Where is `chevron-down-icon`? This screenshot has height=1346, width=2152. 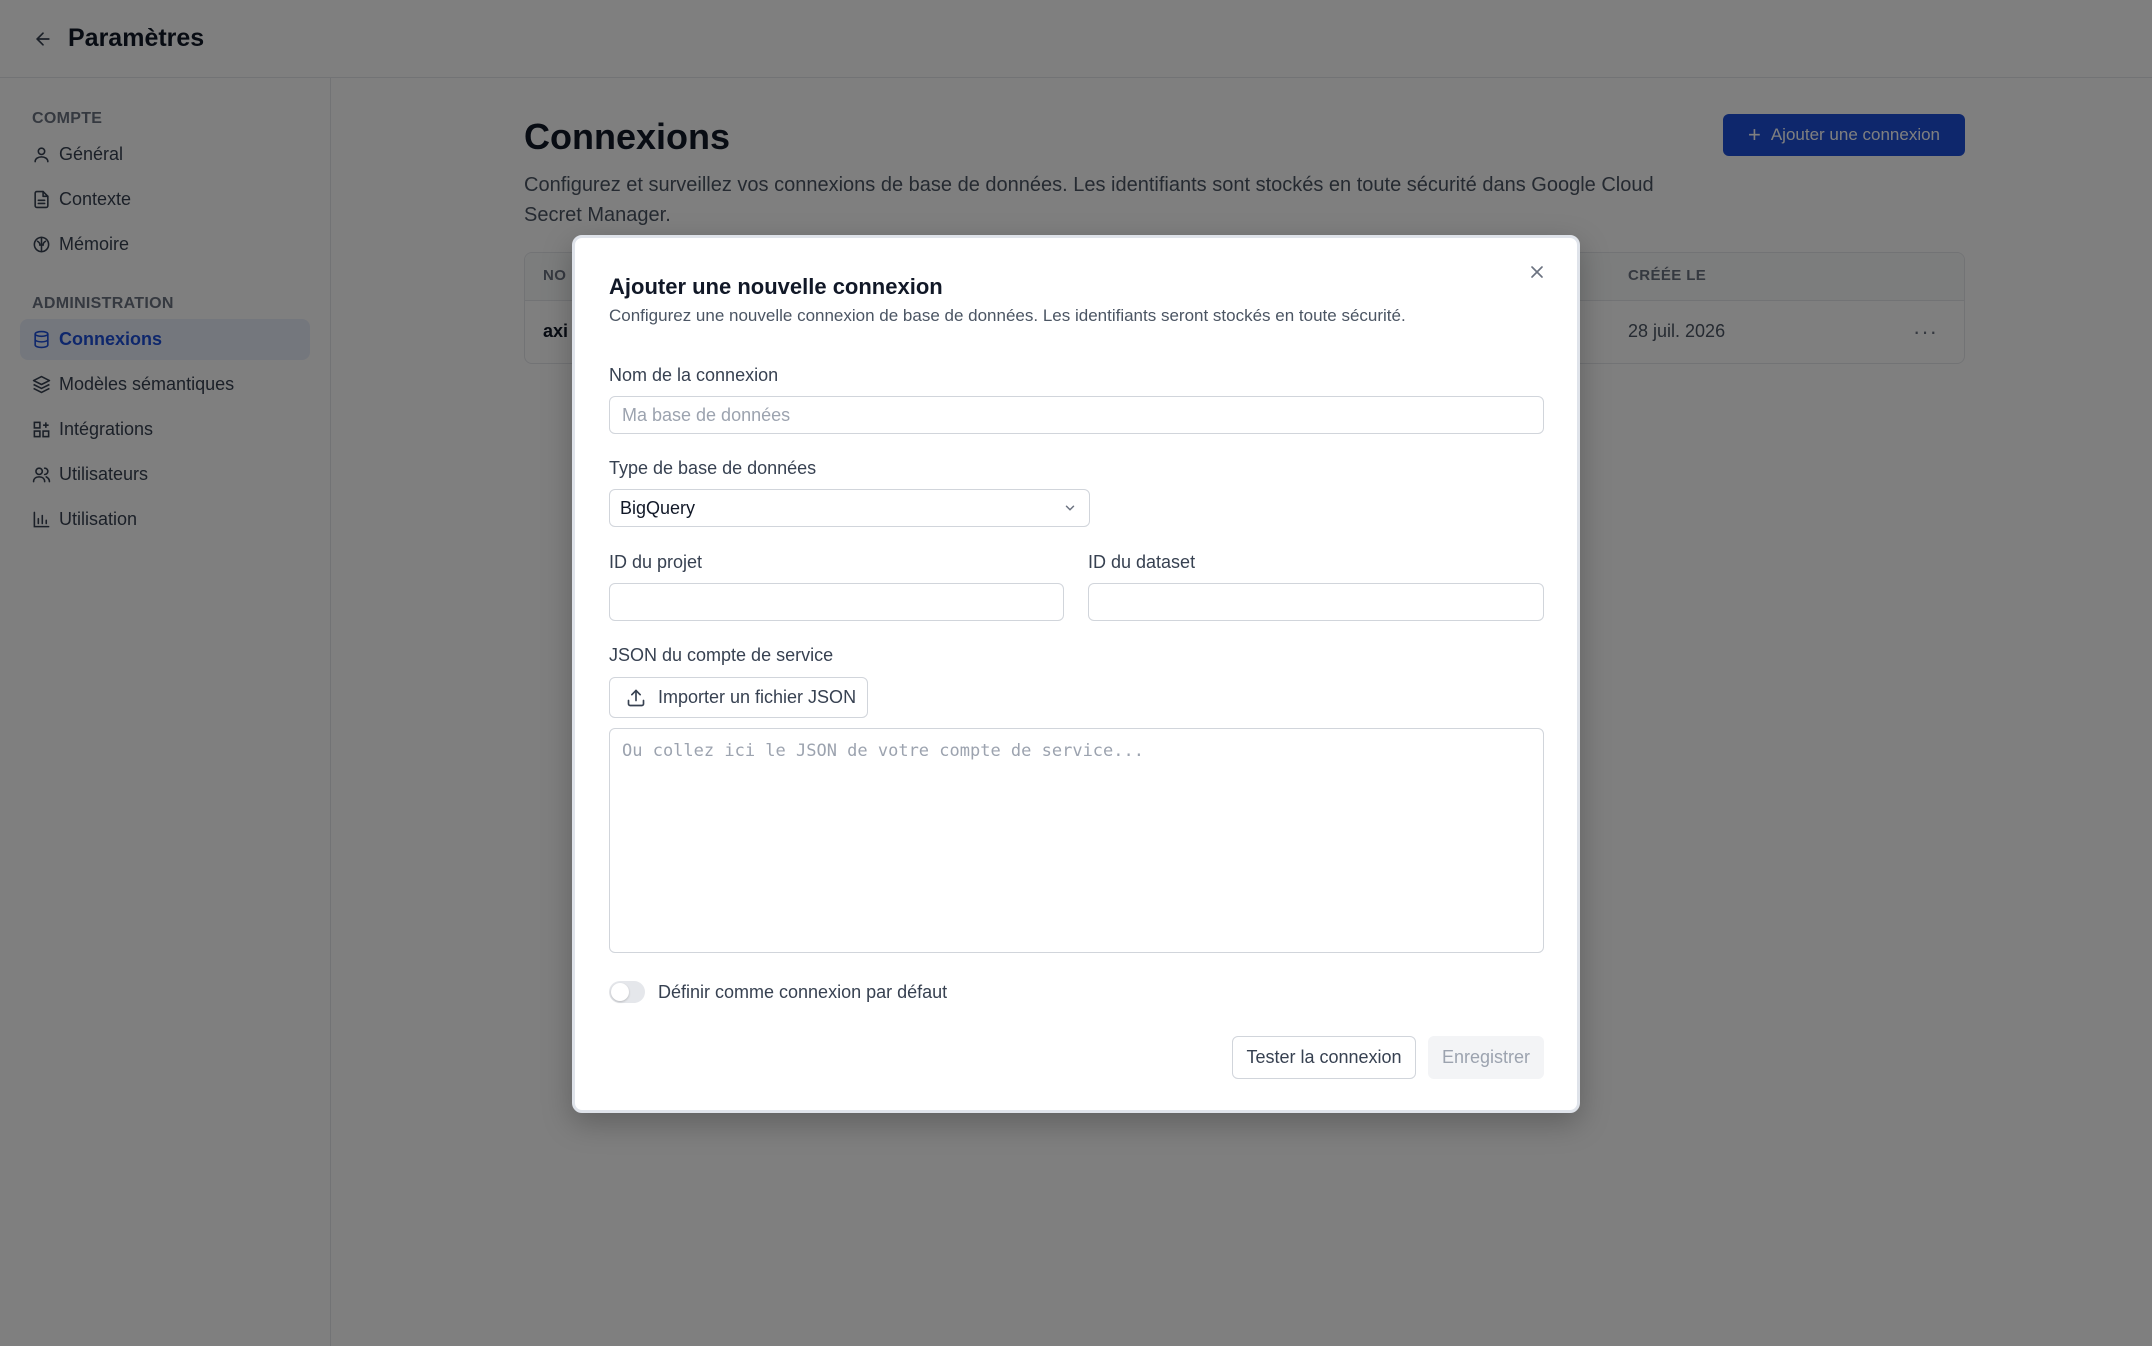 chevron-down-icon is located at coordinates (1070, 508).